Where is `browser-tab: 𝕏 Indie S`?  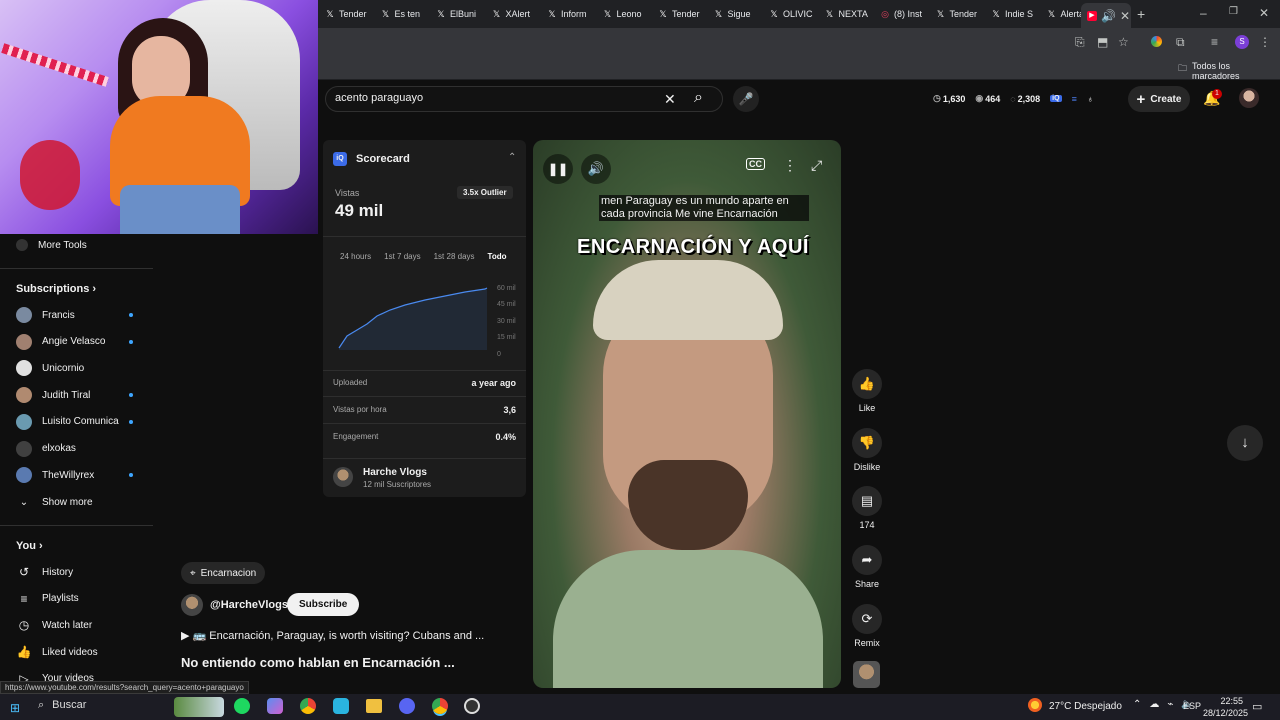 browser-tab: 𝕏 Indie S is located at coordinates (1017, 14).